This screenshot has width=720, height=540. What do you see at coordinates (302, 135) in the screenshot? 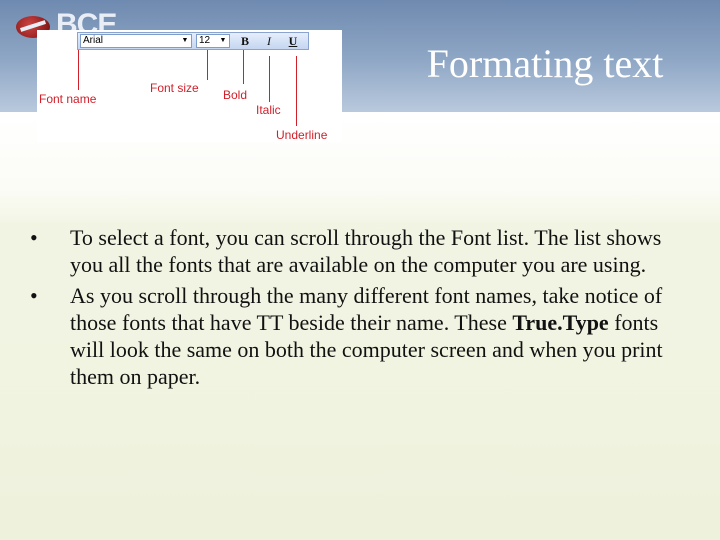
I see `underline-callout: Underline` at bounding box center [302, 135].